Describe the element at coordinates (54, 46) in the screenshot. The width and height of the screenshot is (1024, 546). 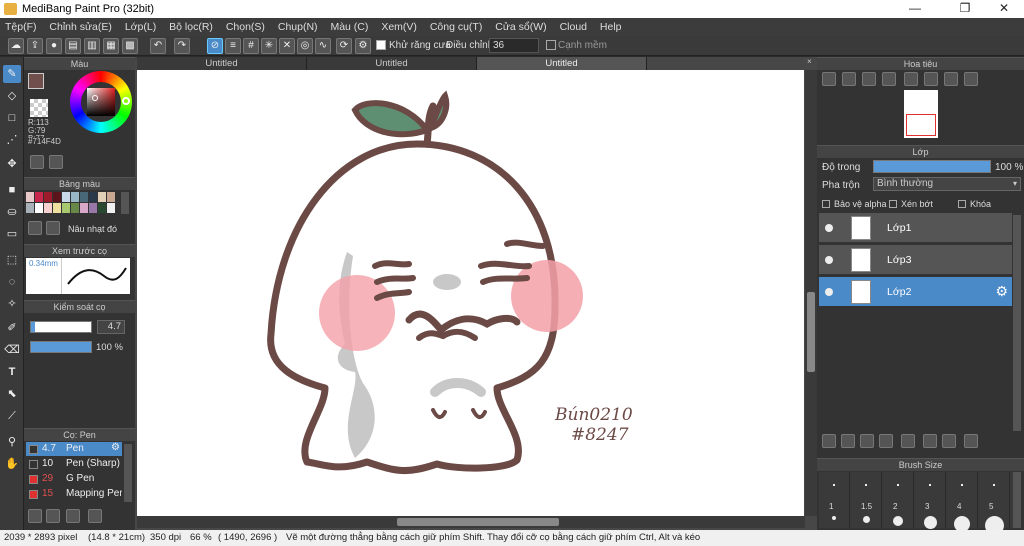
I see `comment-icon: ●` at that location.